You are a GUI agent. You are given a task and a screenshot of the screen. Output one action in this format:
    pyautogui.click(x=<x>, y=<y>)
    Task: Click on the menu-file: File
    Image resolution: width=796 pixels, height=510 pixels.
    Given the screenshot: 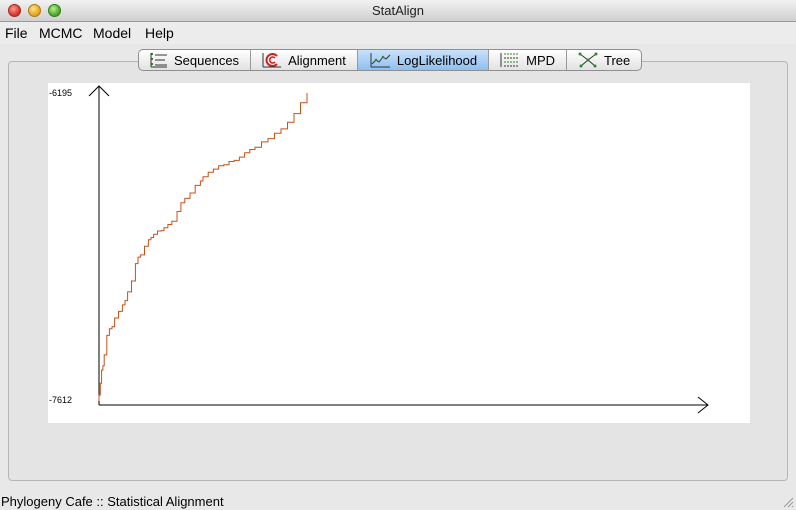 What is the action you would take?
    pyautogui.click(x=16, y=33)
    